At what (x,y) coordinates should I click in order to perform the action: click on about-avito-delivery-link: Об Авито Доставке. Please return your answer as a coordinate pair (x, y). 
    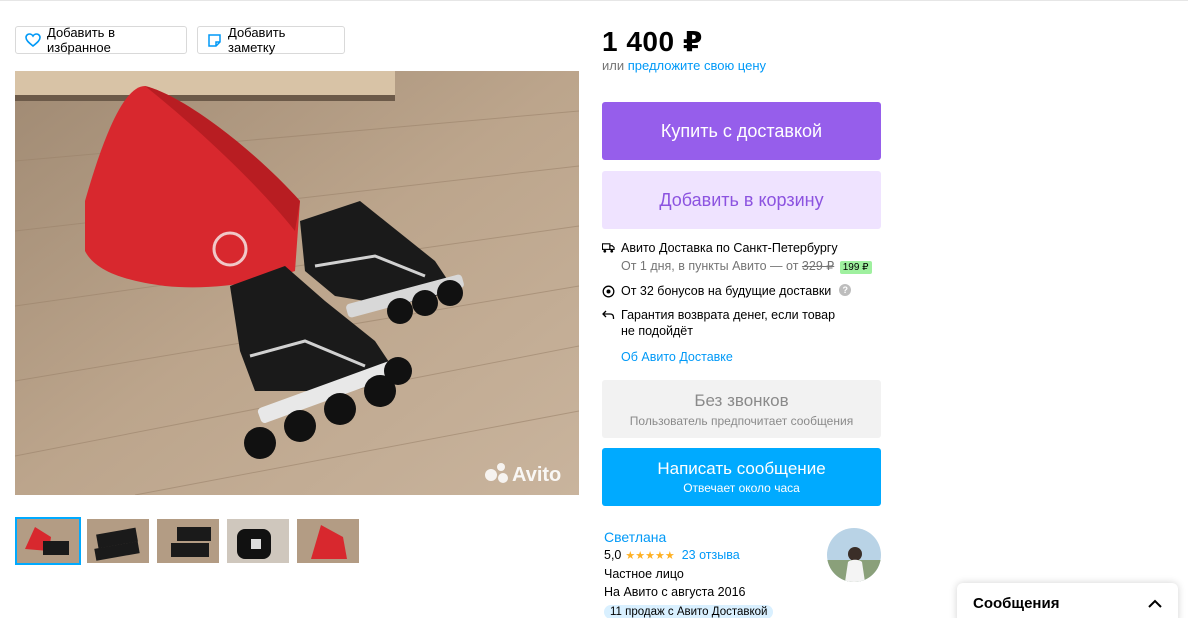
    Looking at the image, I should click on (677, 357).